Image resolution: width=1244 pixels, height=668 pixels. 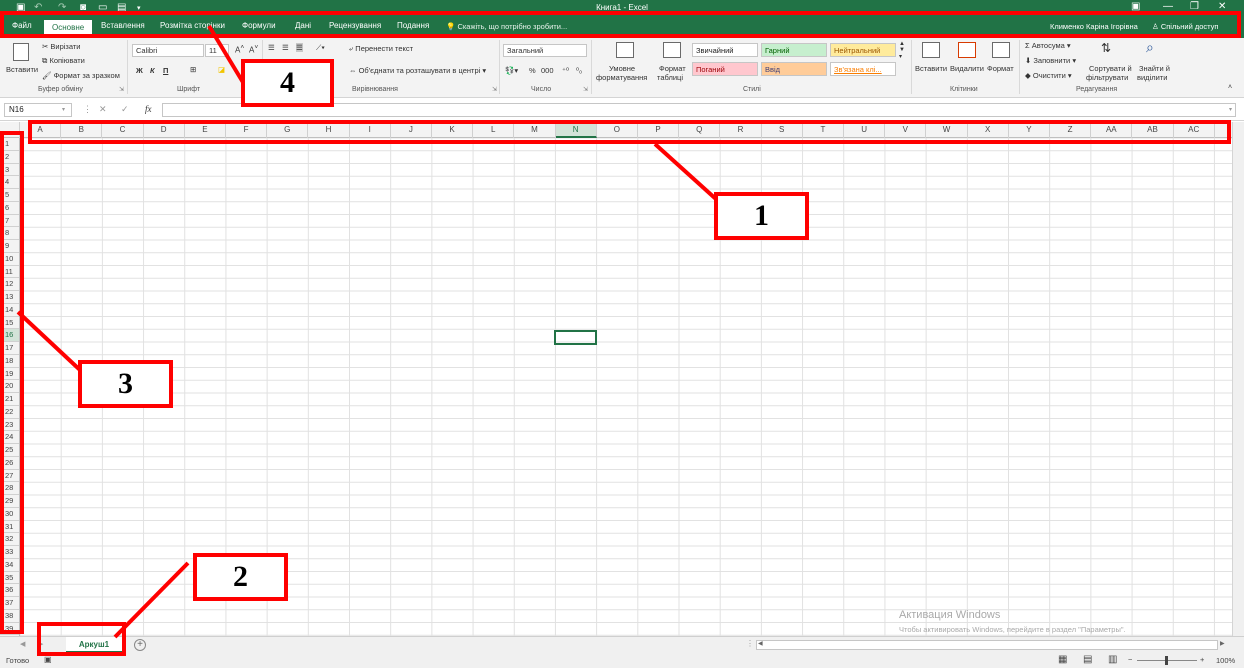 I want to click on callout-2: 2, so click(x=240, y=577).